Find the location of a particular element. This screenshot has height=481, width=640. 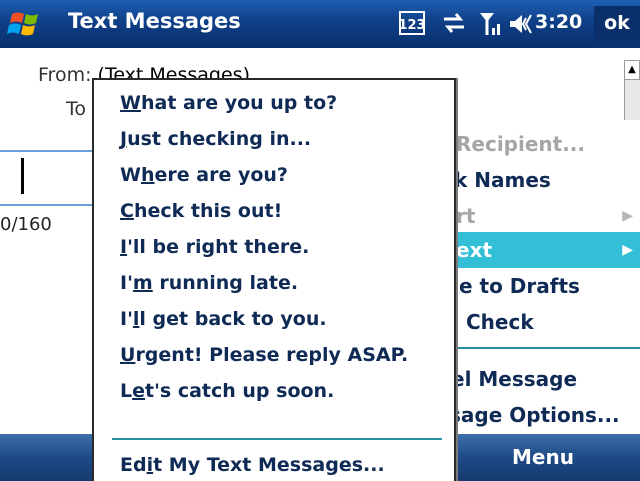

submenu-item-what-are-you-up-to: What are you up to? is located at coordinates (228, 103).